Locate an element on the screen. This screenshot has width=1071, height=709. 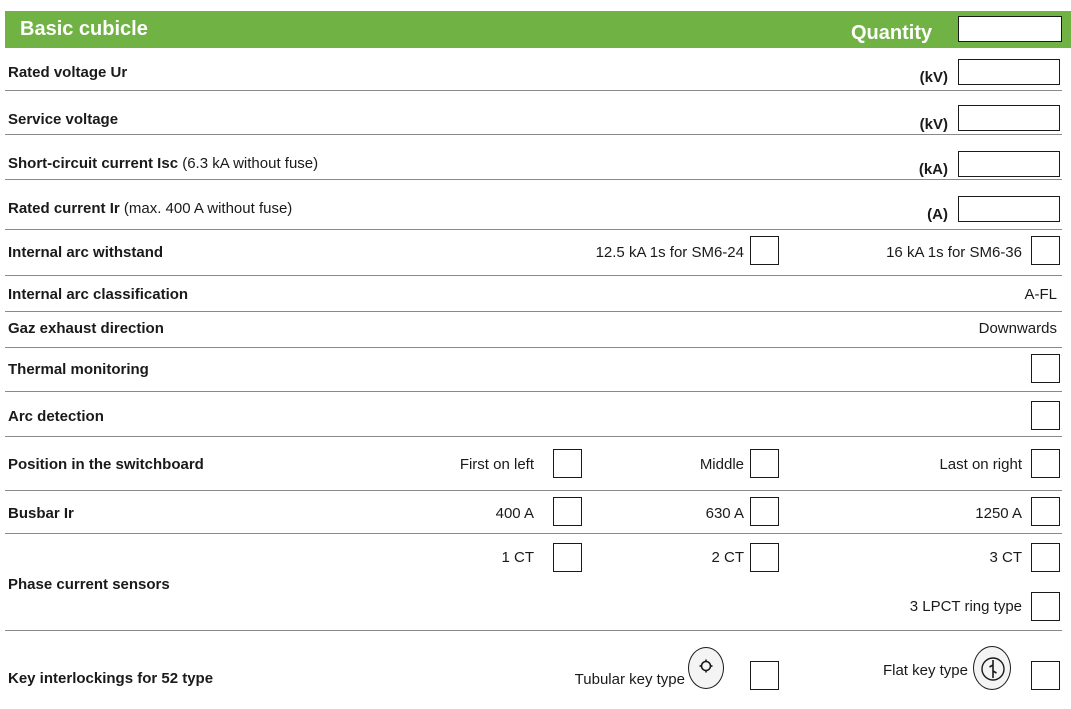
quantity-input is located at coordinates (1010, 29).